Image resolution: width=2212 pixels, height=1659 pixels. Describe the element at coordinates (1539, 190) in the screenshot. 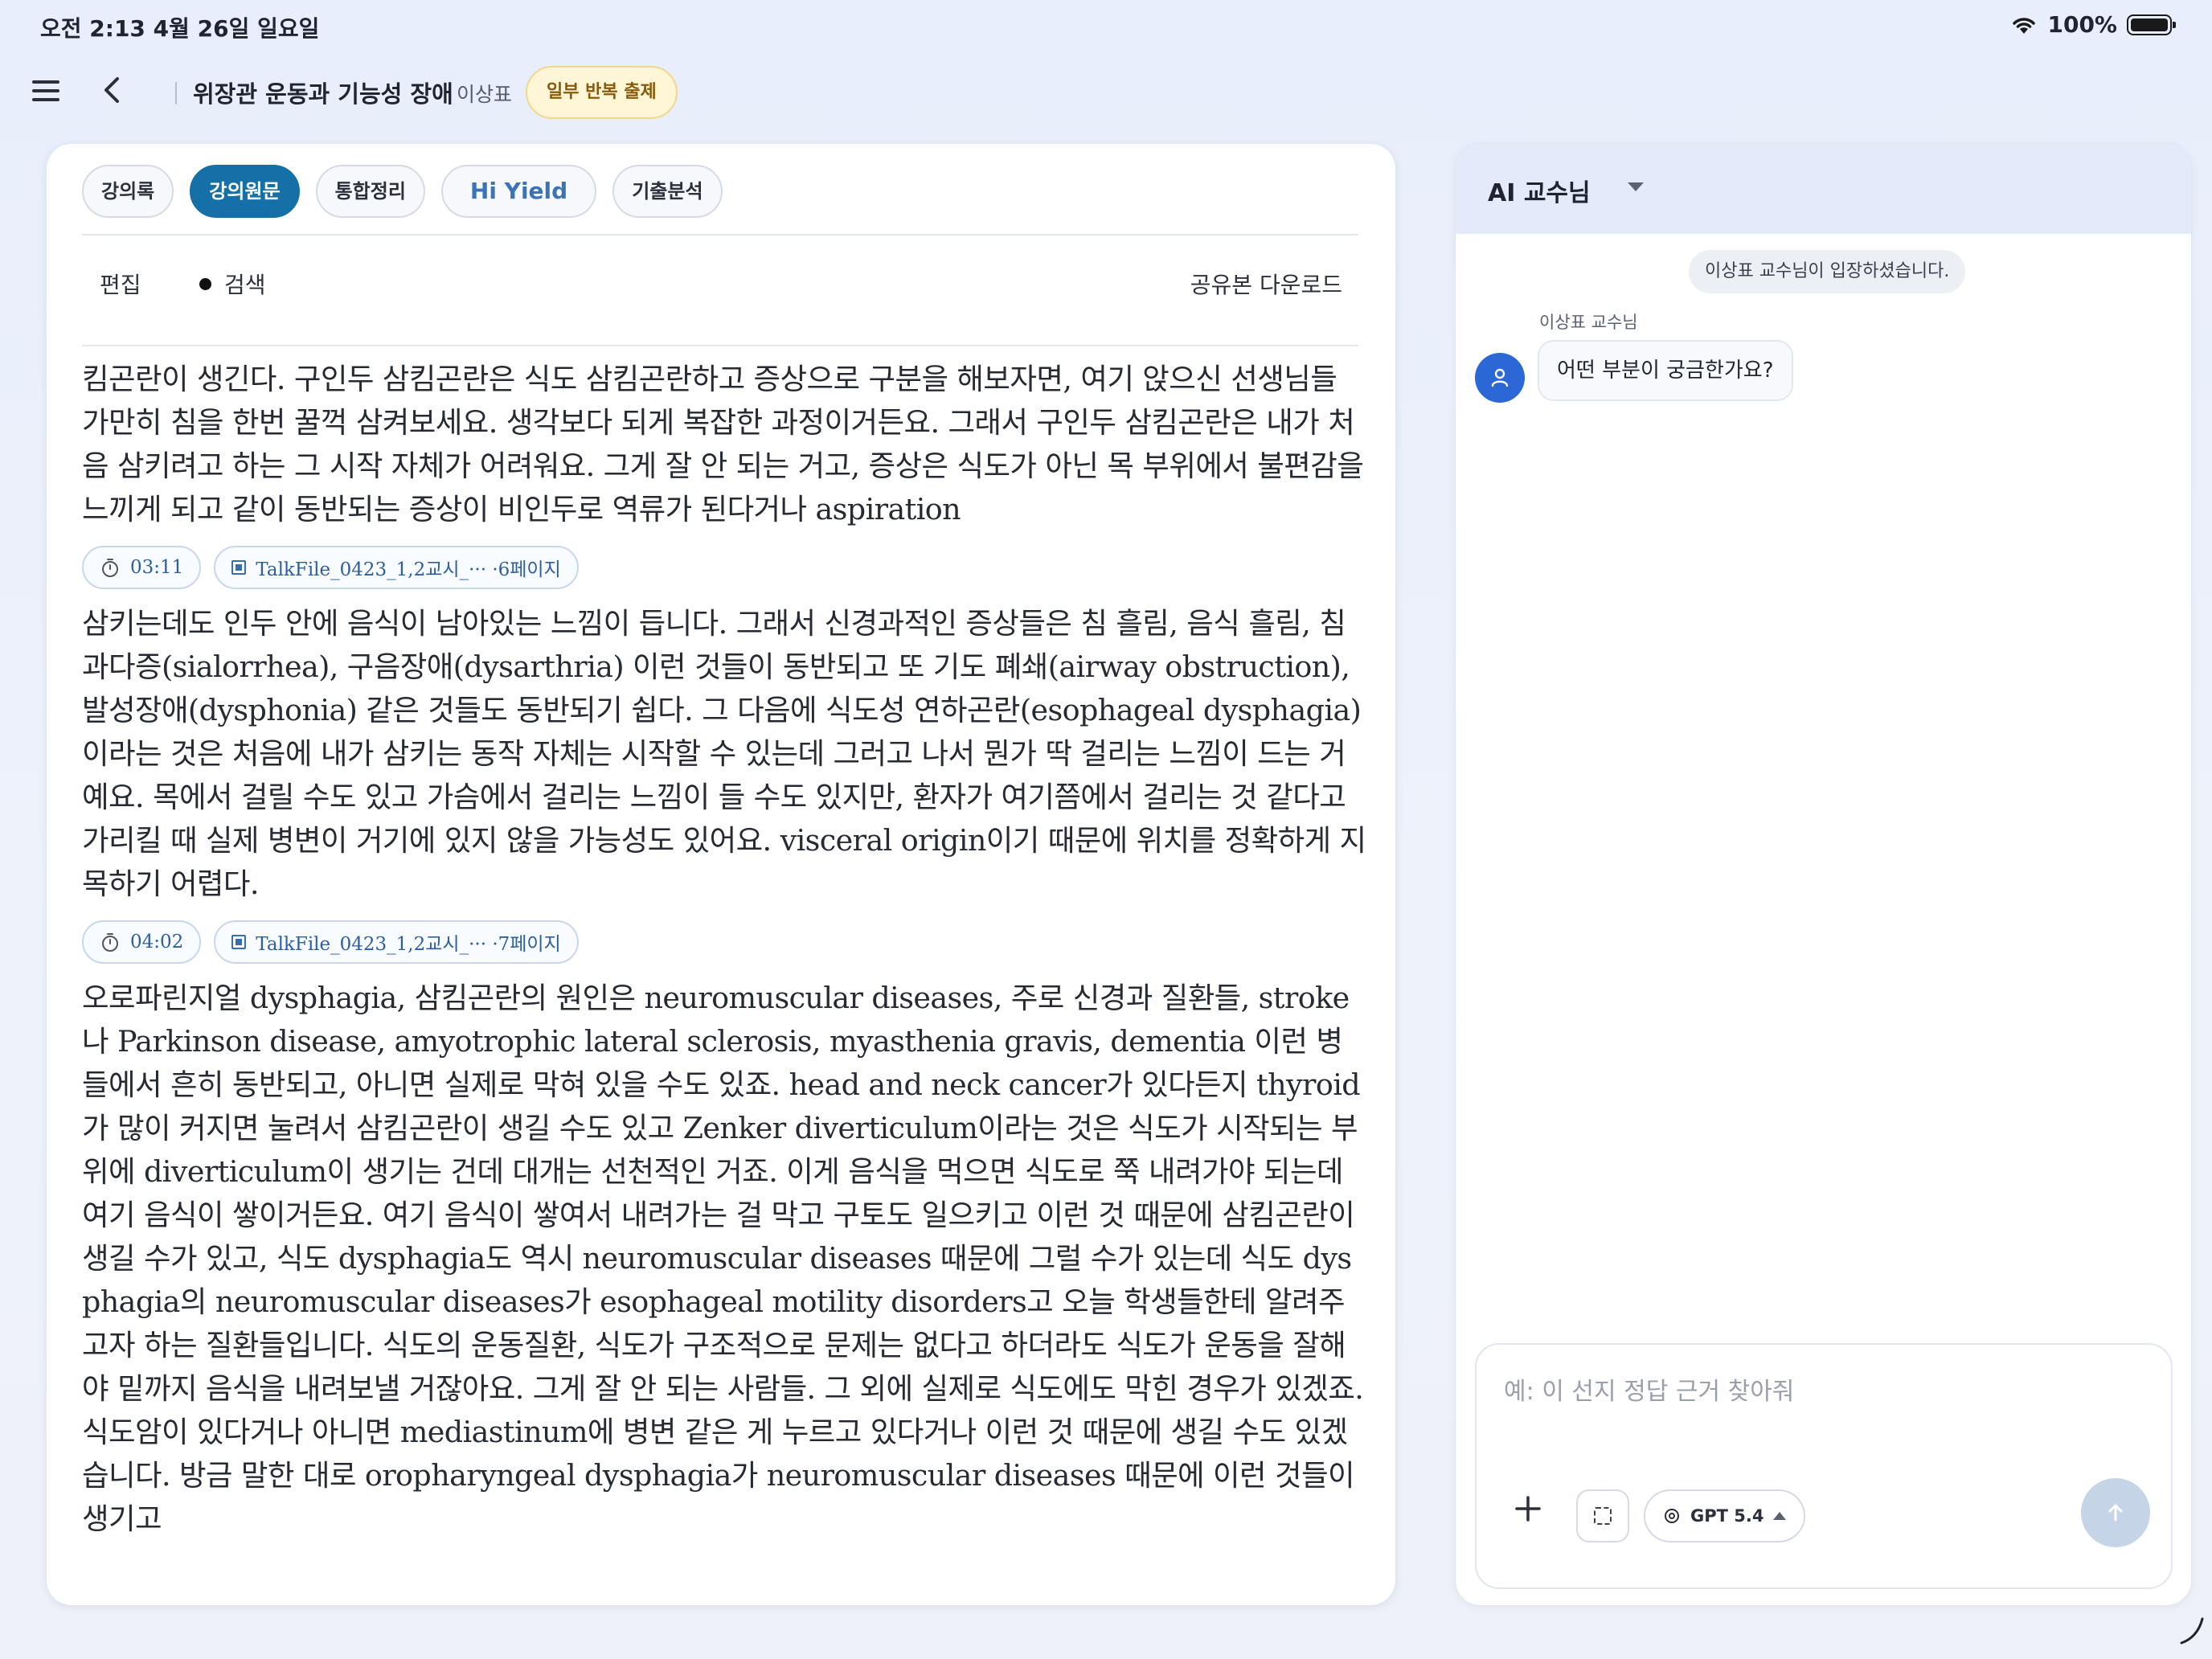

I see `chat-title: AI 교수님` at that location.